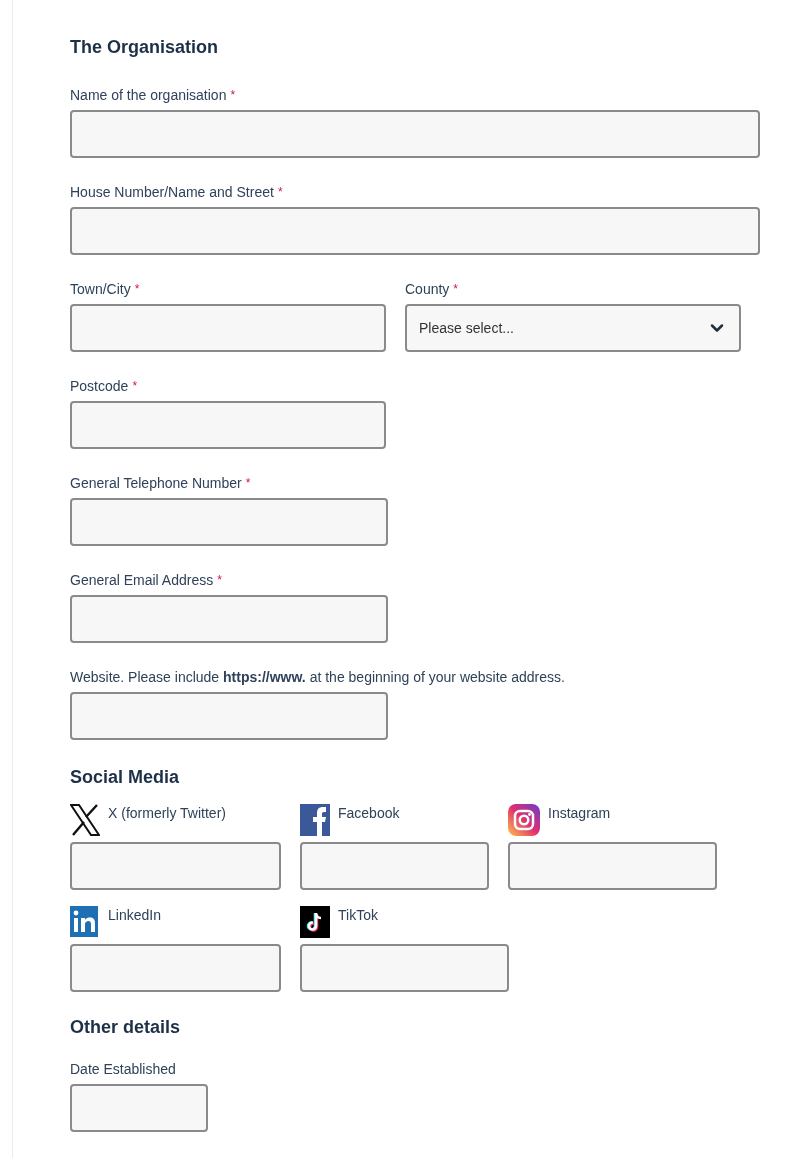  Describe the element at coordinates (358, 915) in the screenshot. I see `field-label: TikTok` at that location.